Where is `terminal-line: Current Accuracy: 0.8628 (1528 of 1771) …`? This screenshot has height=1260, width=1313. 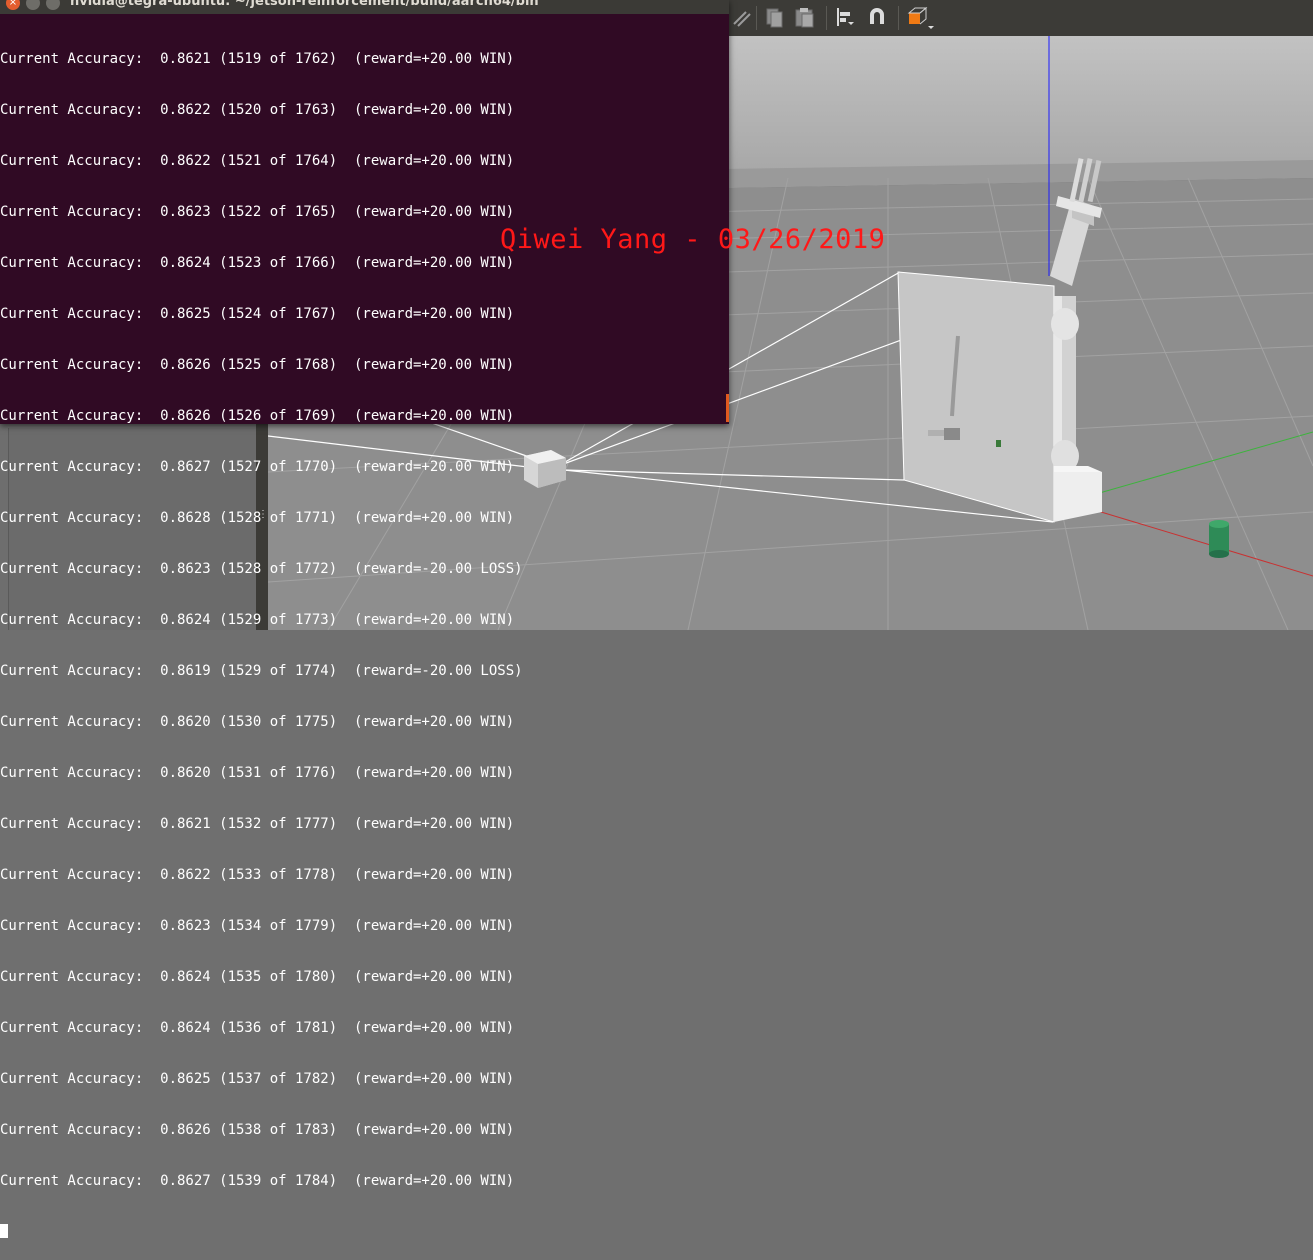 terminal-line: Current Accuracy: 0.8628 (1528 of 1771) … is located at coordinates (257, 518).